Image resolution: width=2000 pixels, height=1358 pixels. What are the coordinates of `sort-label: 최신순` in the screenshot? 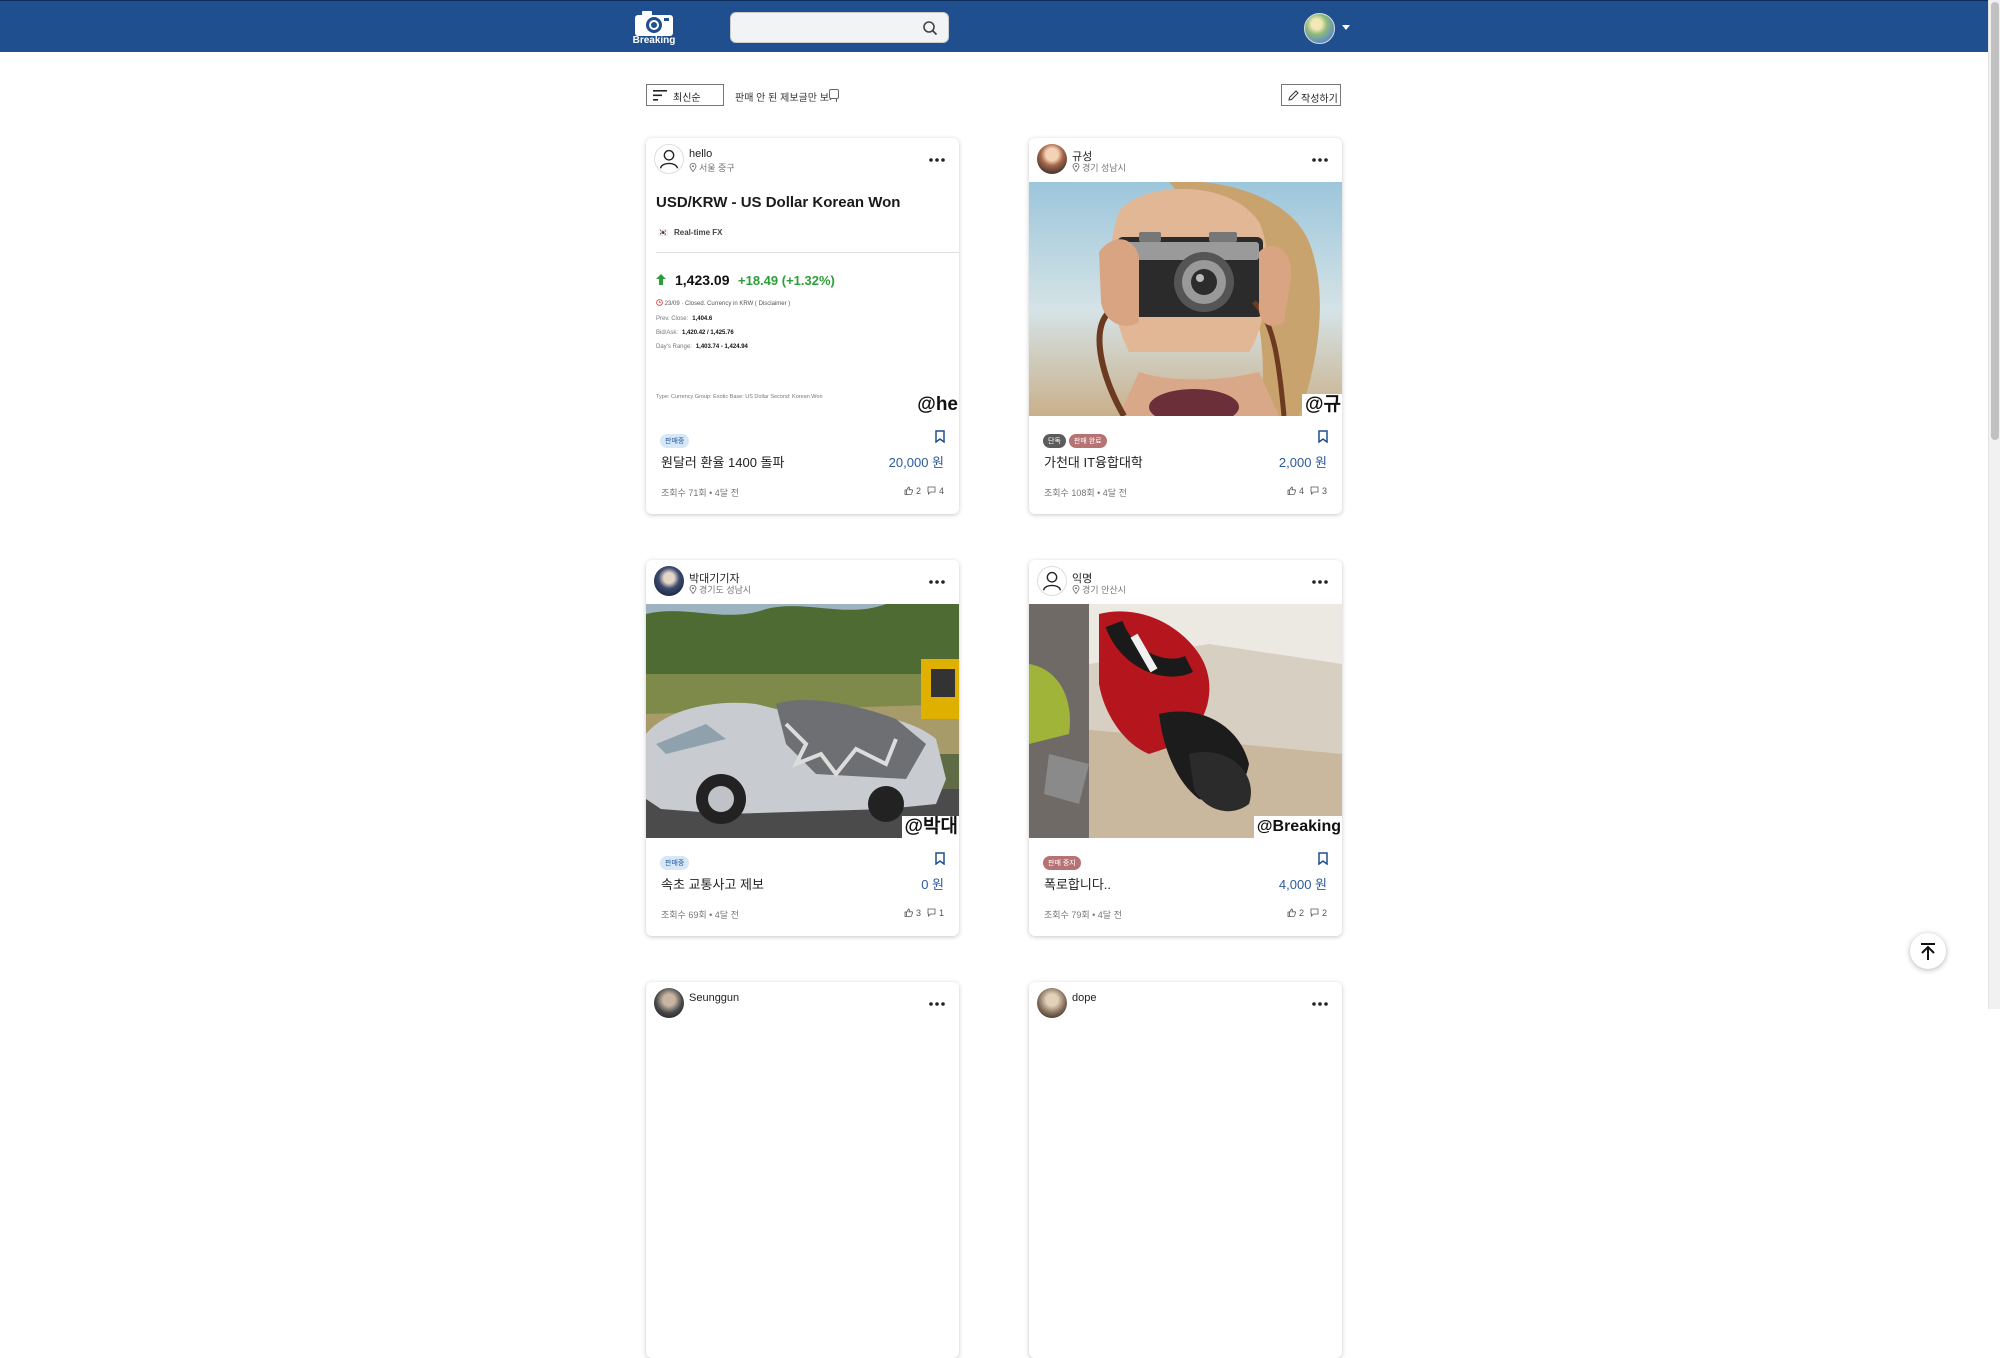 It's located at (687, 98).